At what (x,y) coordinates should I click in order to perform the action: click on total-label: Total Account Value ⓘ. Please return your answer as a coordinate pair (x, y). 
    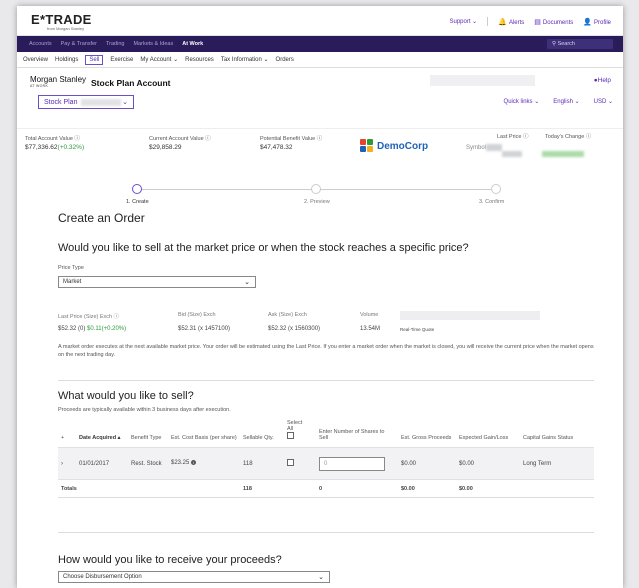
    Looking at the image, I should click on (52, 139).